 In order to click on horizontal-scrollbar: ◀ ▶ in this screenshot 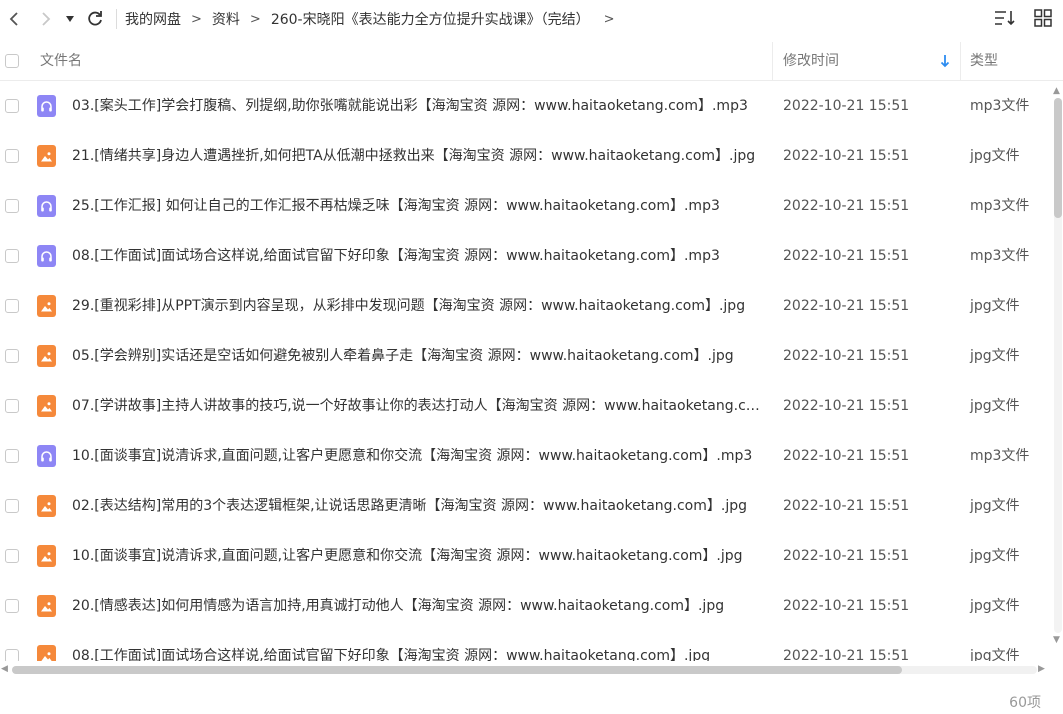, I will do `click(525, 669)`.